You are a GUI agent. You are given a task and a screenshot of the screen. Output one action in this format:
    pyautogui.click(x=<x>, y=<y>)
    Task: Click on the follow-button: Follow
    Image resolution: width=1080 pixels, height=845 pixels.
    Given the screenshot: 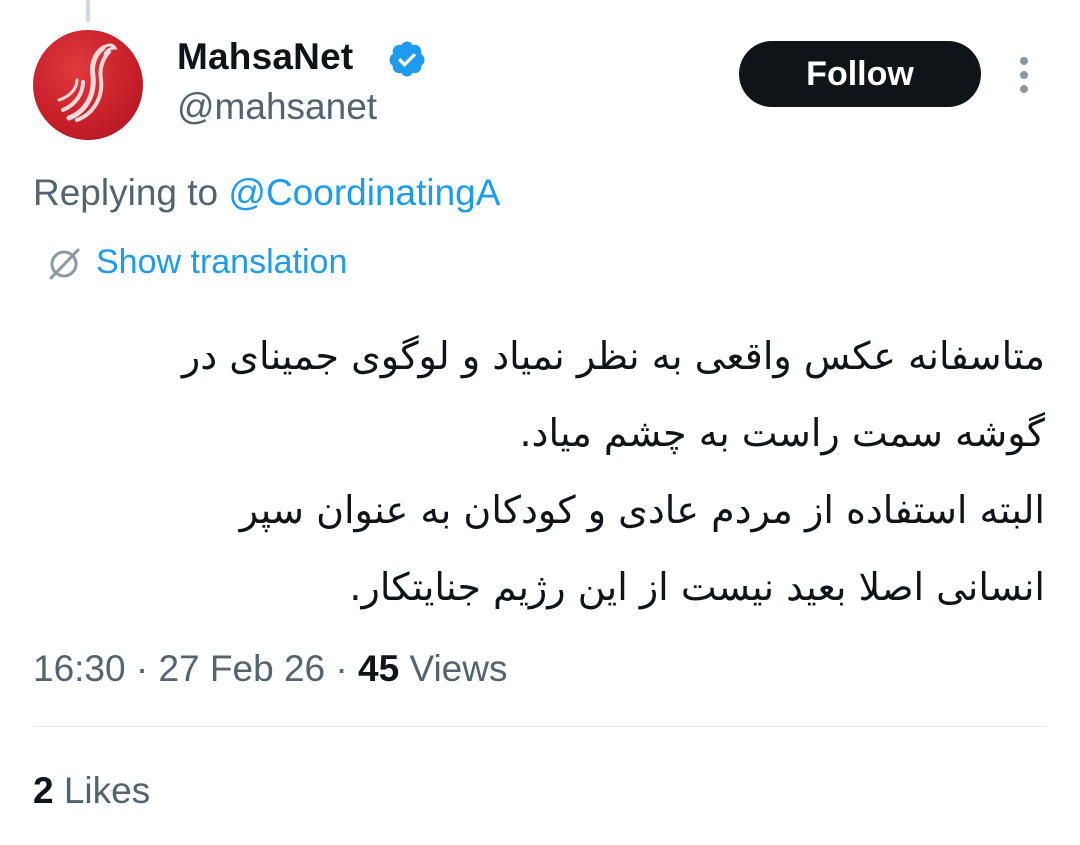 What is the action you would take?
    pyautogui.click(x=860, y=74)
    